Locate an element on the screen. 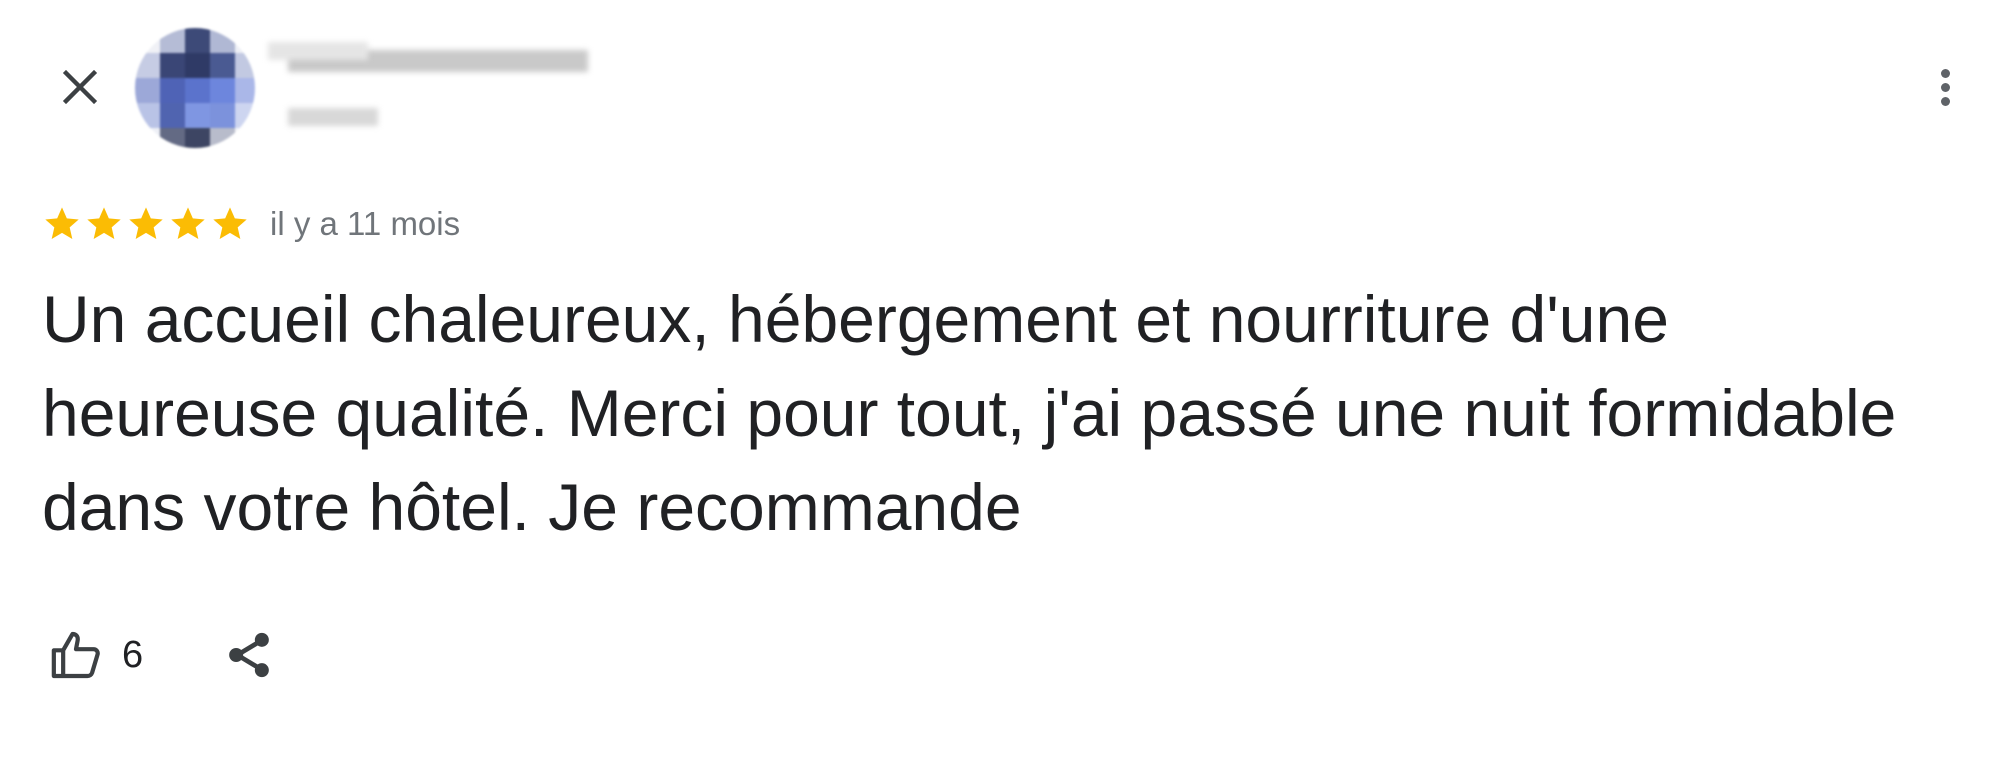 Image resolution: width=1997 pixels, height=783 pixels. review-time: il y a 11 mois is located at coordinates (365, 223).